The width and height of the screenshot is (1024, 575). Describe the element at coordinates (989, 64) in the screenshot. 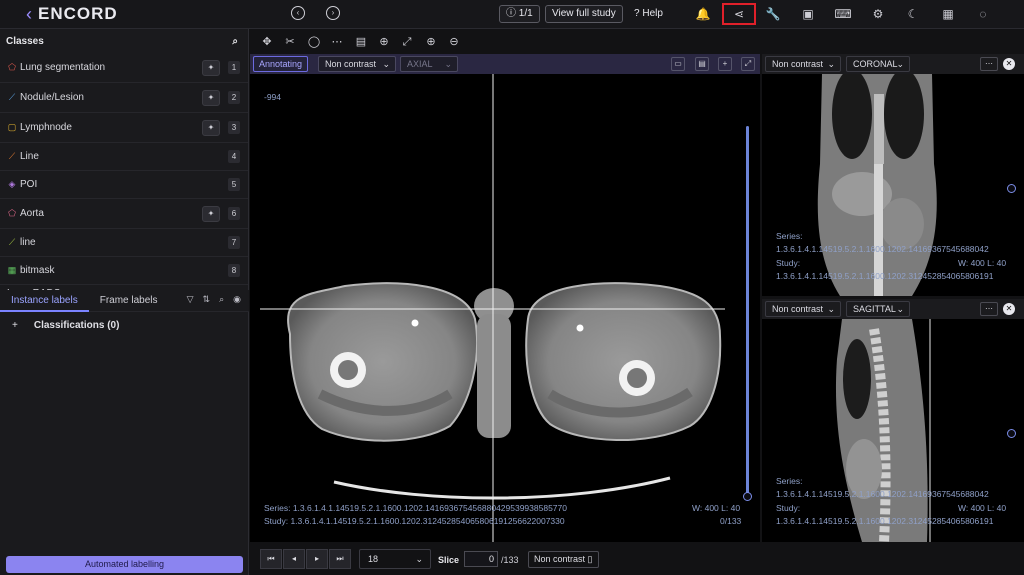

I see `coronal-more-icon: ⋯` at that location.